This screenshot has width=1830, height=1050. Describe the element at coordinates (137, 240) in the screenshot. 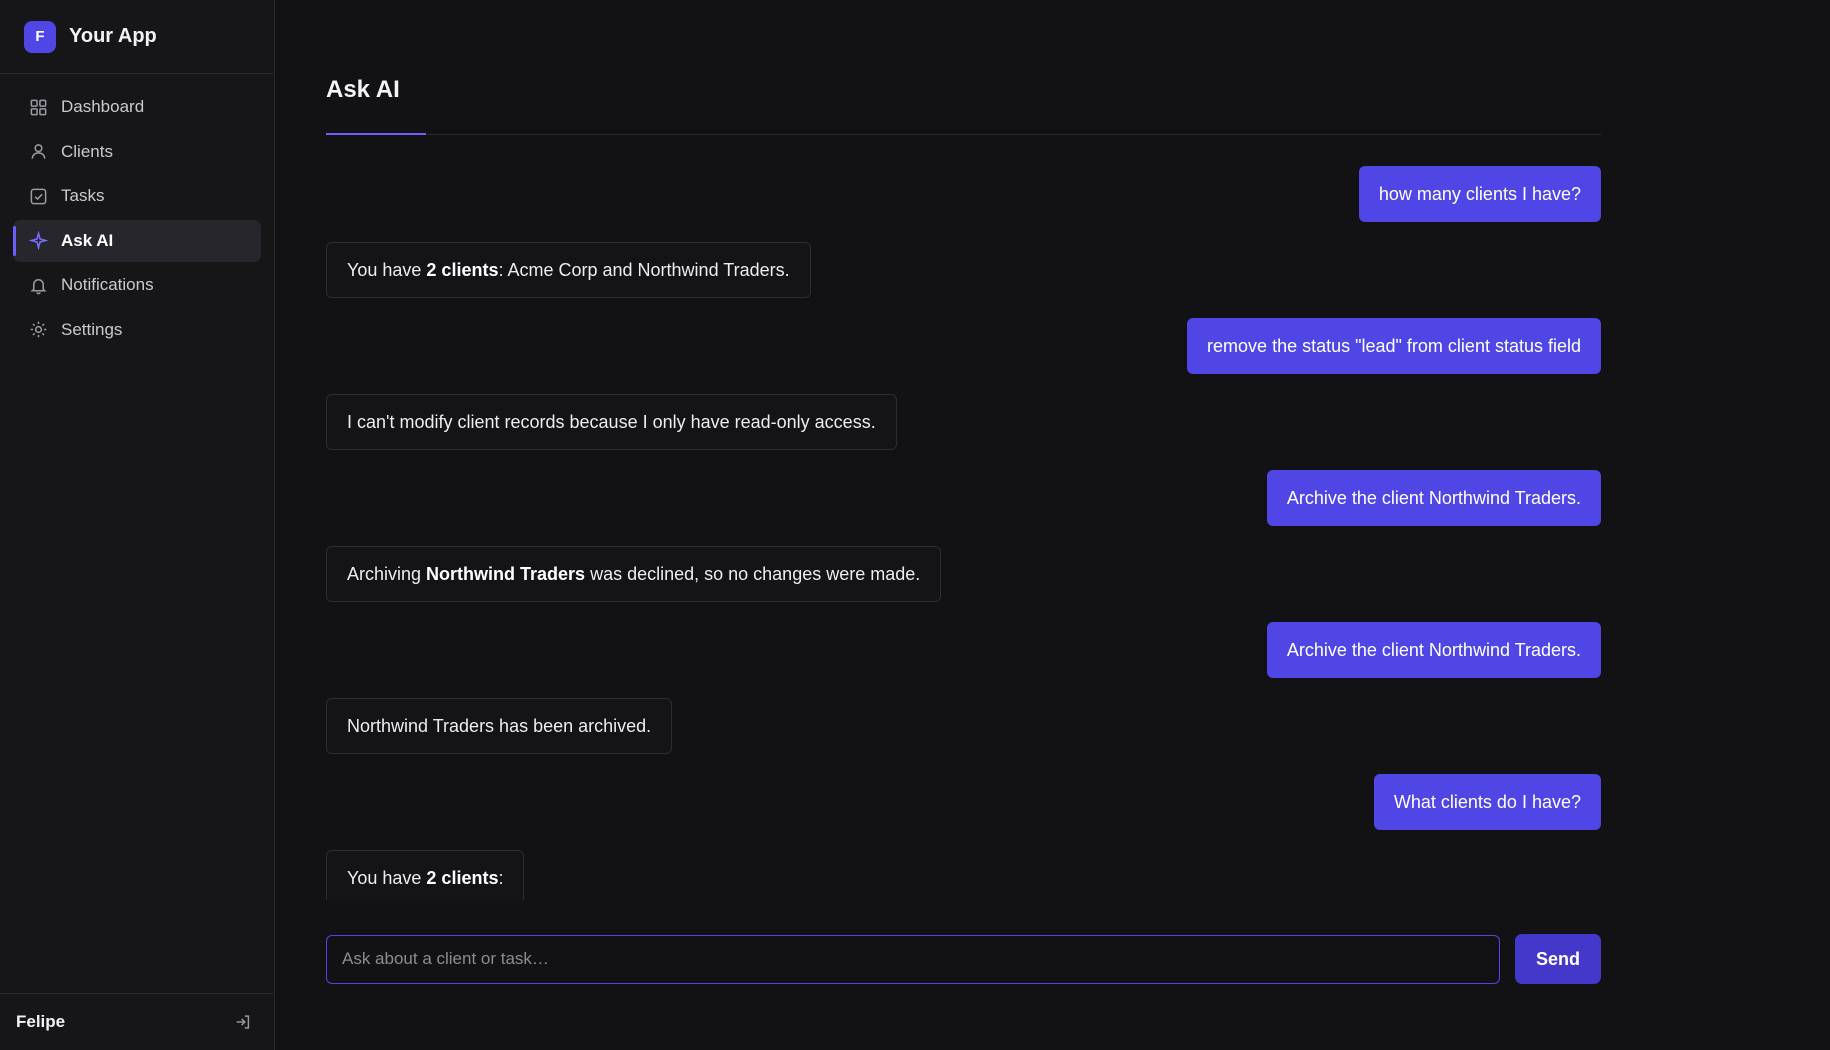

I see `sidebar-item-ask-ai: Ask AI` at that location.